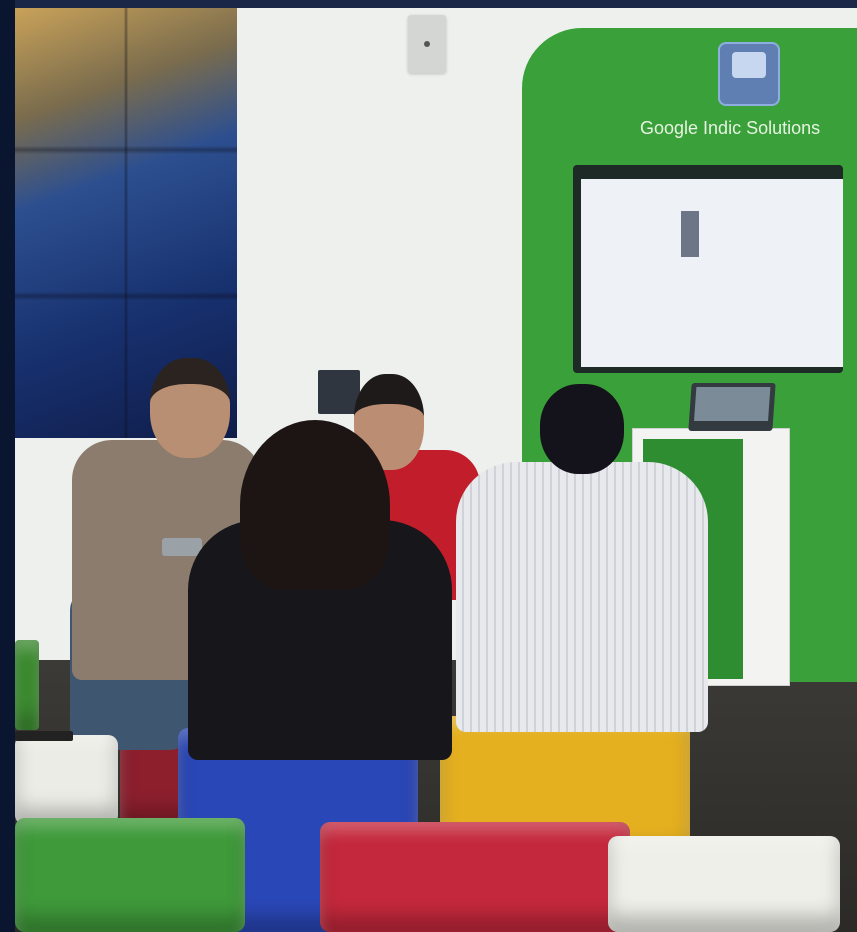  What do you see at coordinates (27, 685) in the screenshot?
I see `stool-green-edge` at bounding box center [27, 685].